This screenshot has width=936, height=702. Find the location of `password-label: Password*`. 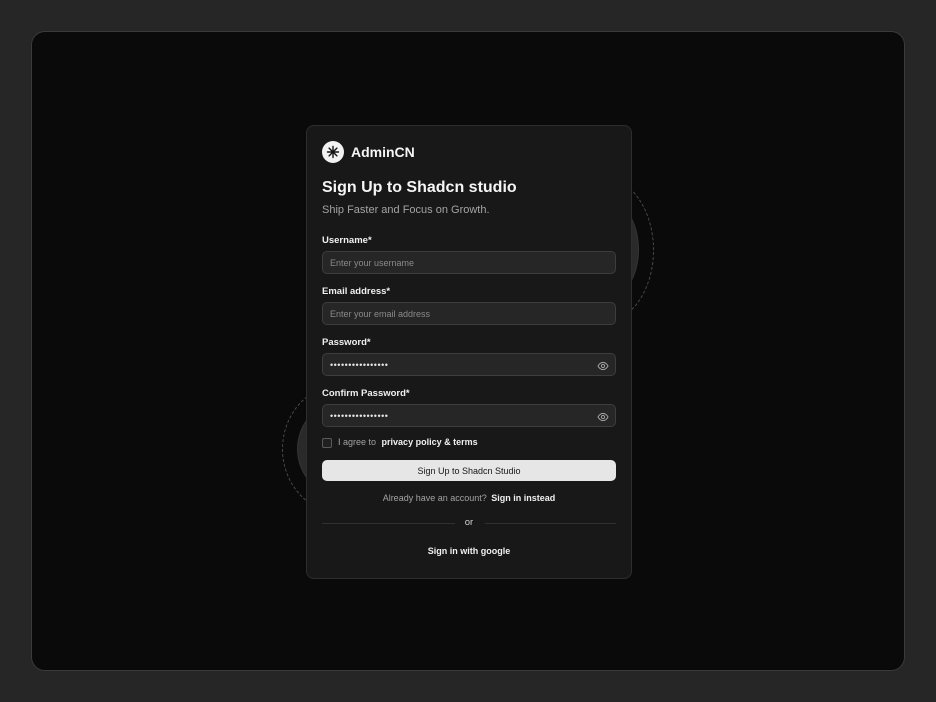

password-label: Password* is located at coordinates (346, 342).